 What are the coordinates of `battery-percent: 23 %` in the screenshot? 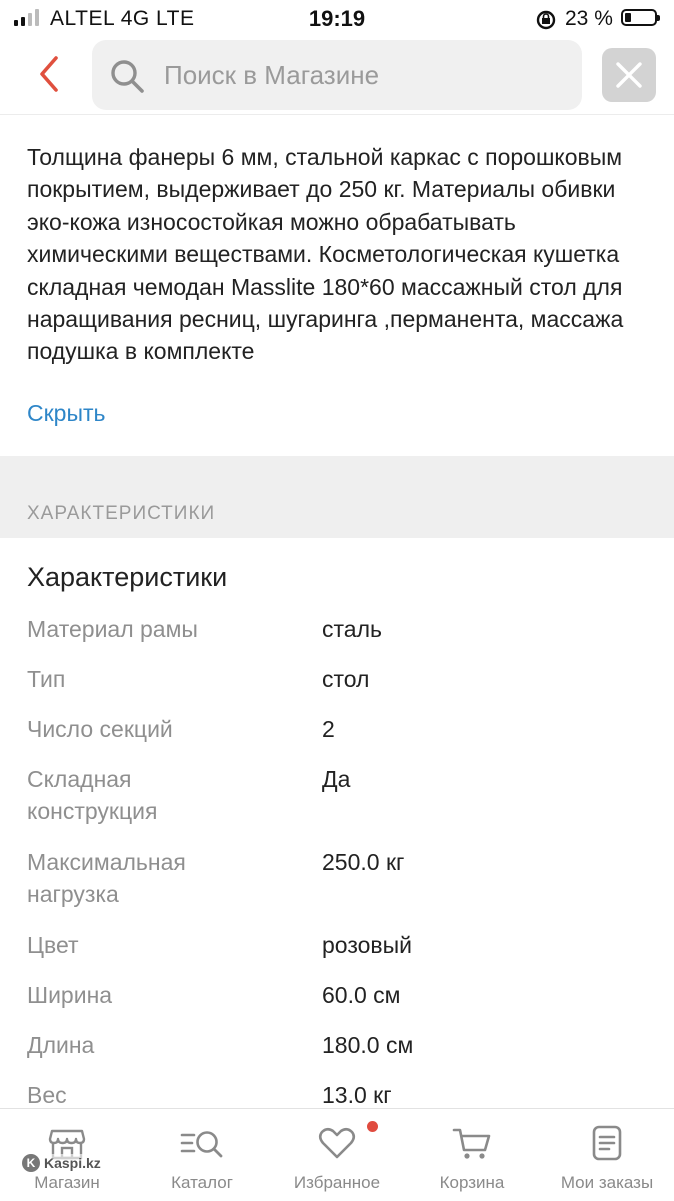 It's located at (589, 18).